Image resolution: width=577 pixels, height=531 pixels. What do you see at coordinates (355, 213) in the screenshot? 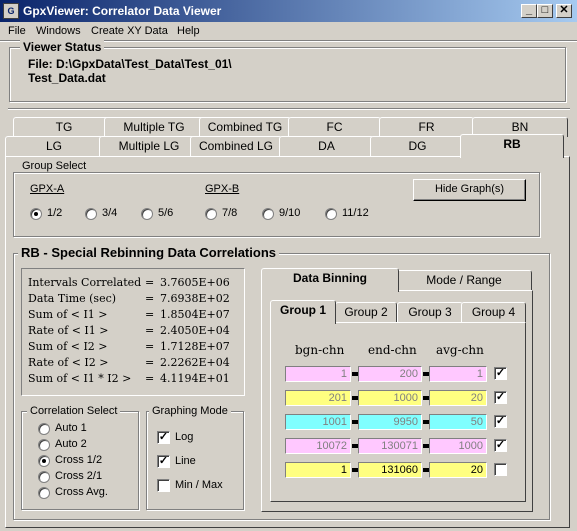
I see `group-radio-11-12-label: 11/12` at bounding box center [355, 213].